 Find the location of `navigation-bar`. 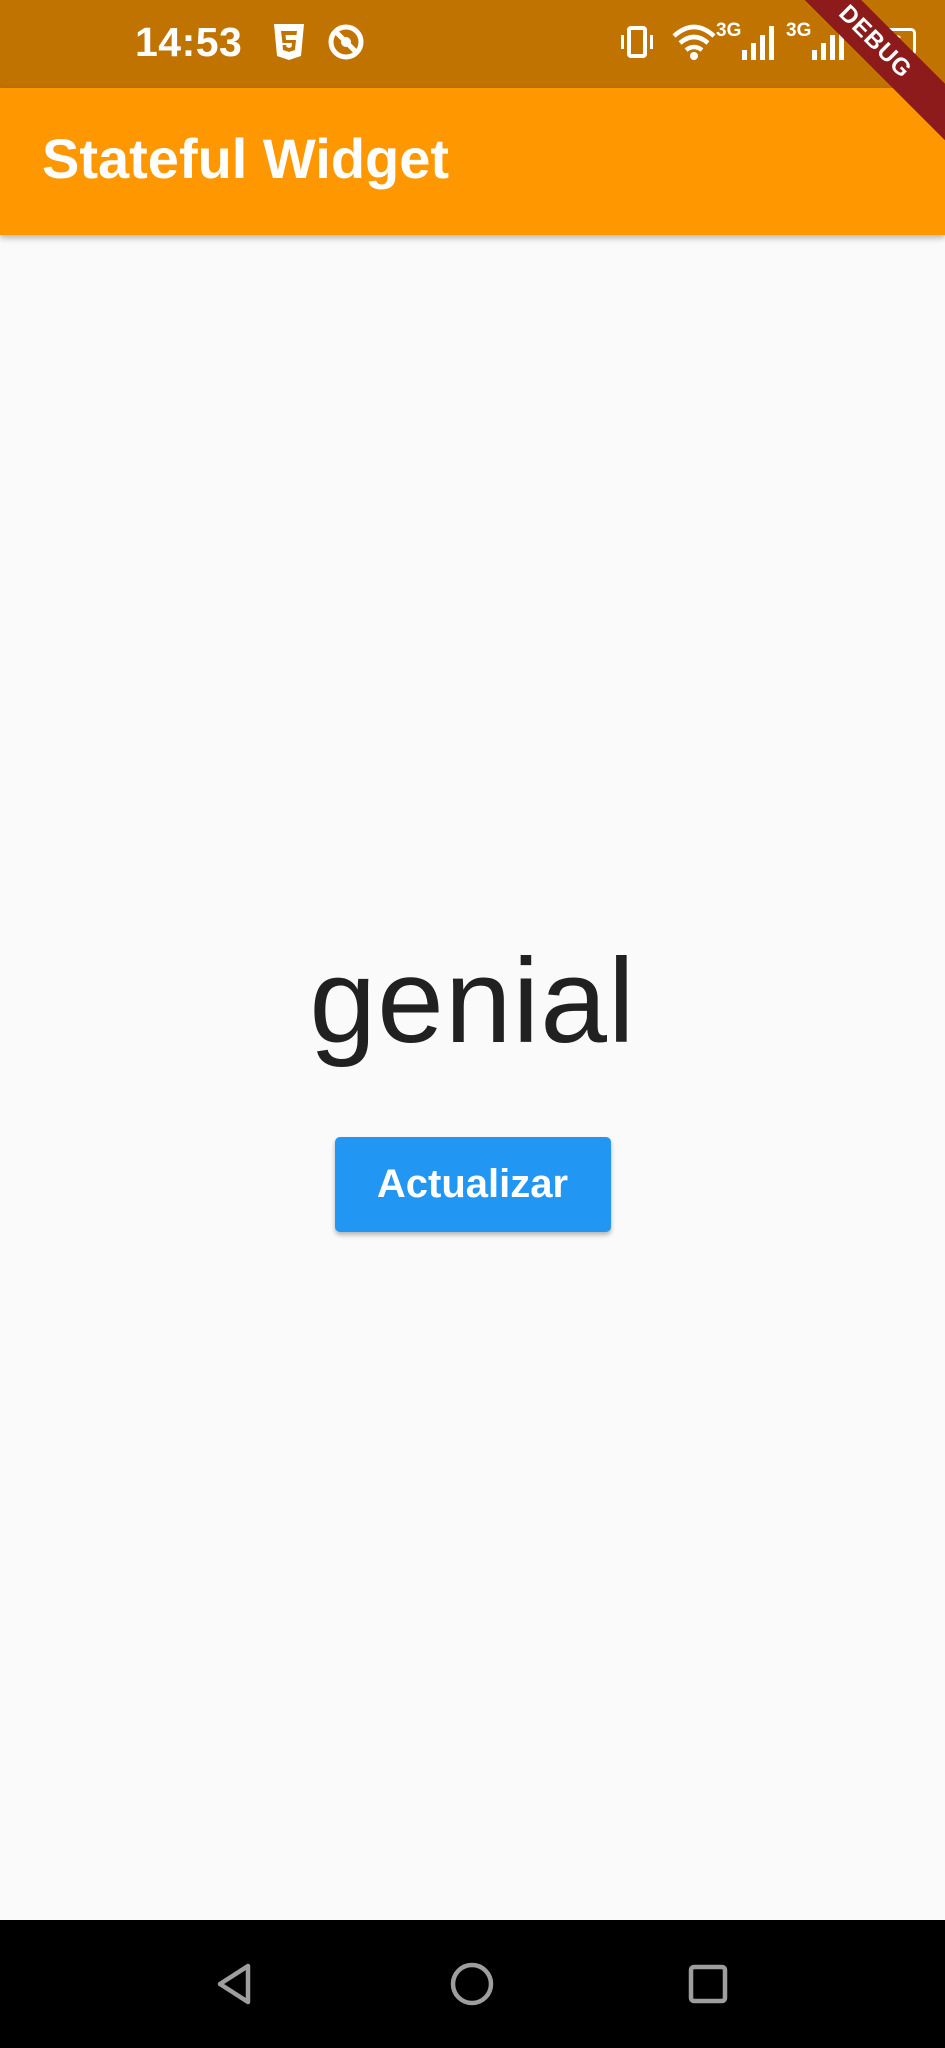

navigation-bar is located at coordinates (472, 1984).